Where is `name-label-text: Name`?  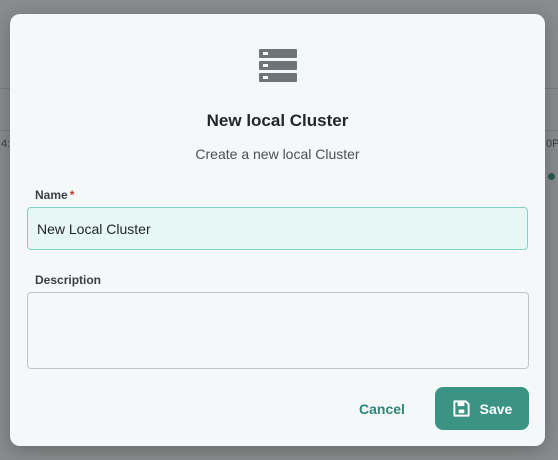 name-label-text: Name is located at coordinates (51, 195).